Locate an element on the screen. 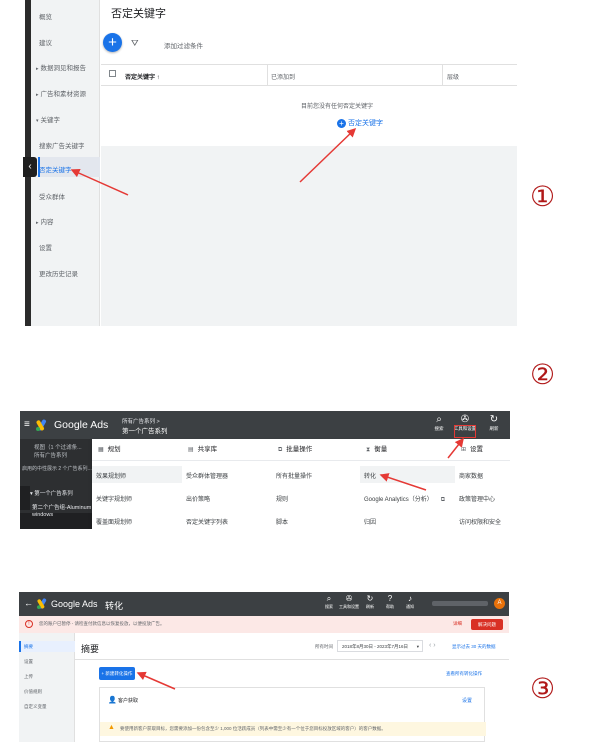 This screenshot has height=742, width=600. arrow-to-add-negative-keyword is located at coordinates (328, 155).